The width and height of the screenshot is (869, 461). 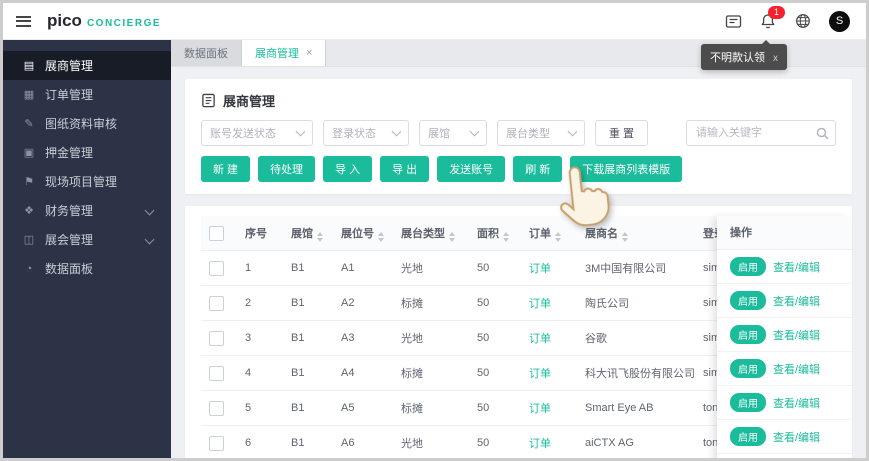 I want to click on sidebar-item-site-project-mgmt: ⚑ 现场项目管理, so click(x=87, y=181).